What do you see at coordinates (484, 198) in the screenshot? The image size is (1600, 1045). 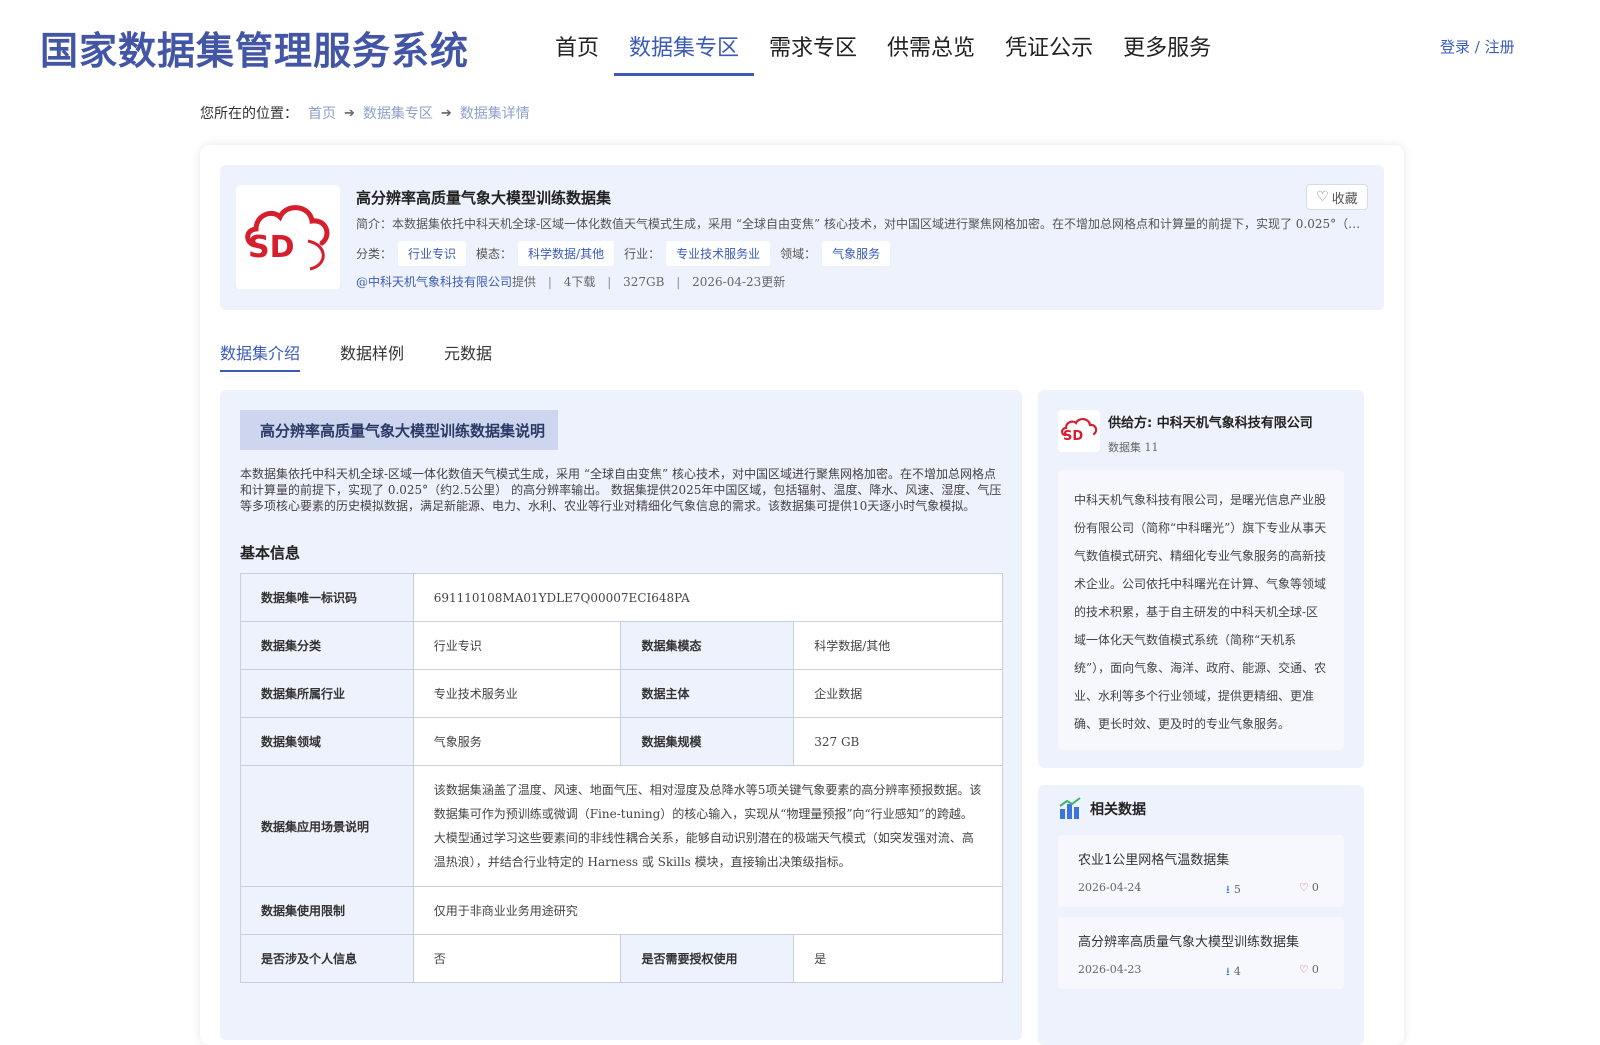 I see `dataset-title: 高分辨率高质量气象大模型训练数据集` at bounding box center [484, 198].